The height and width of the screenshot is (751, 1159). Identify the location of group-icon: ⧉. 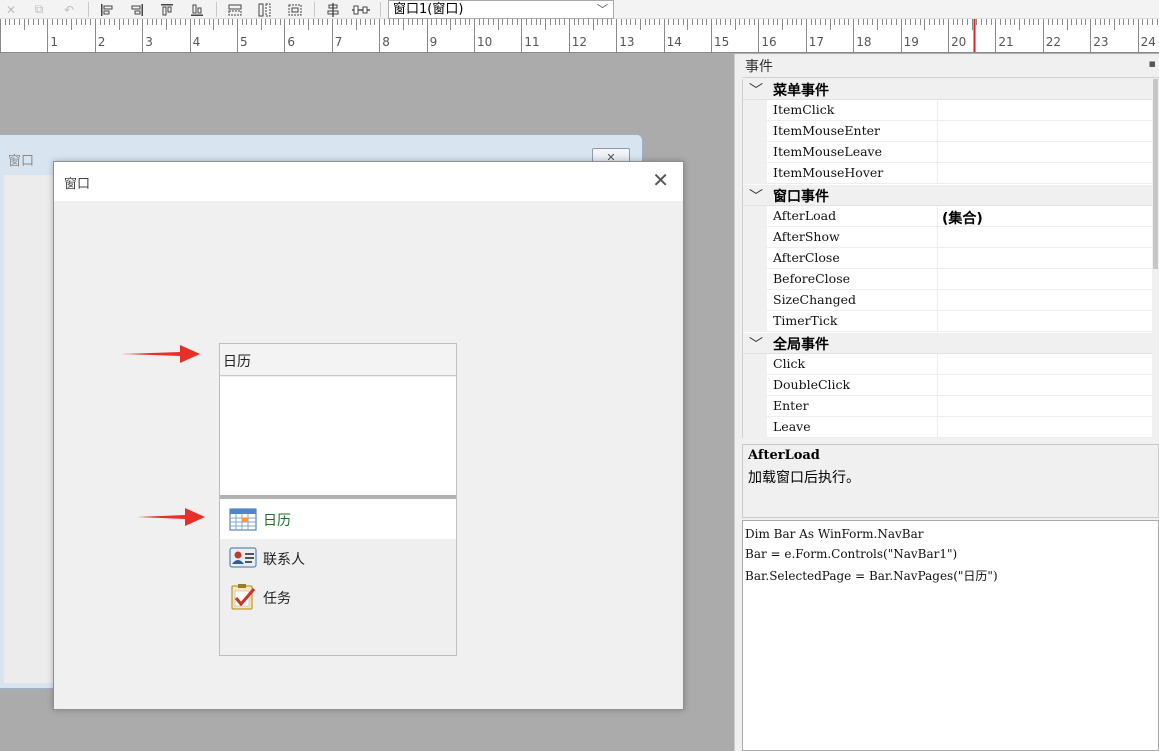
(39, 9).